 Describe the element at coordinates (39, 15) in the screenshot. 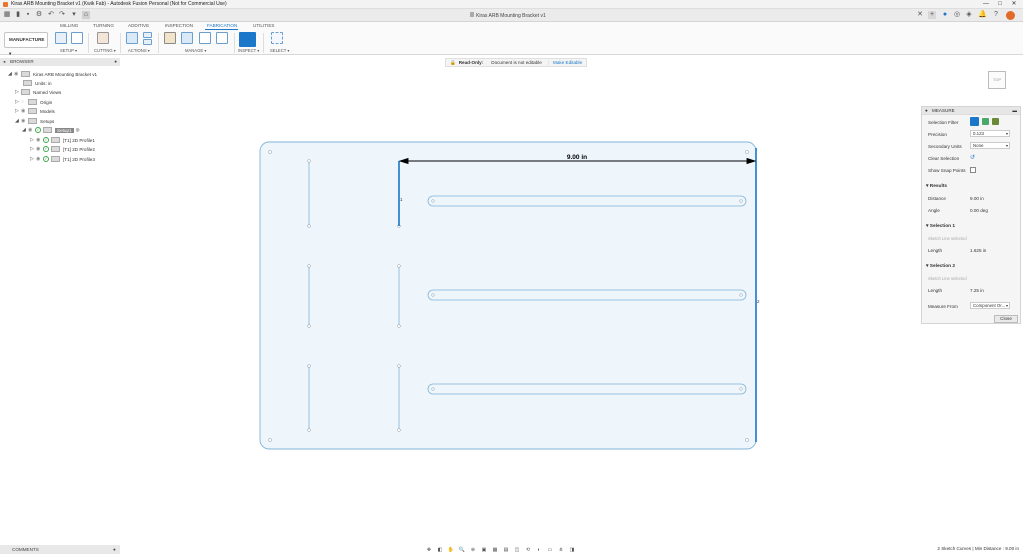

I see `settings-icon: ⚙` at that location.